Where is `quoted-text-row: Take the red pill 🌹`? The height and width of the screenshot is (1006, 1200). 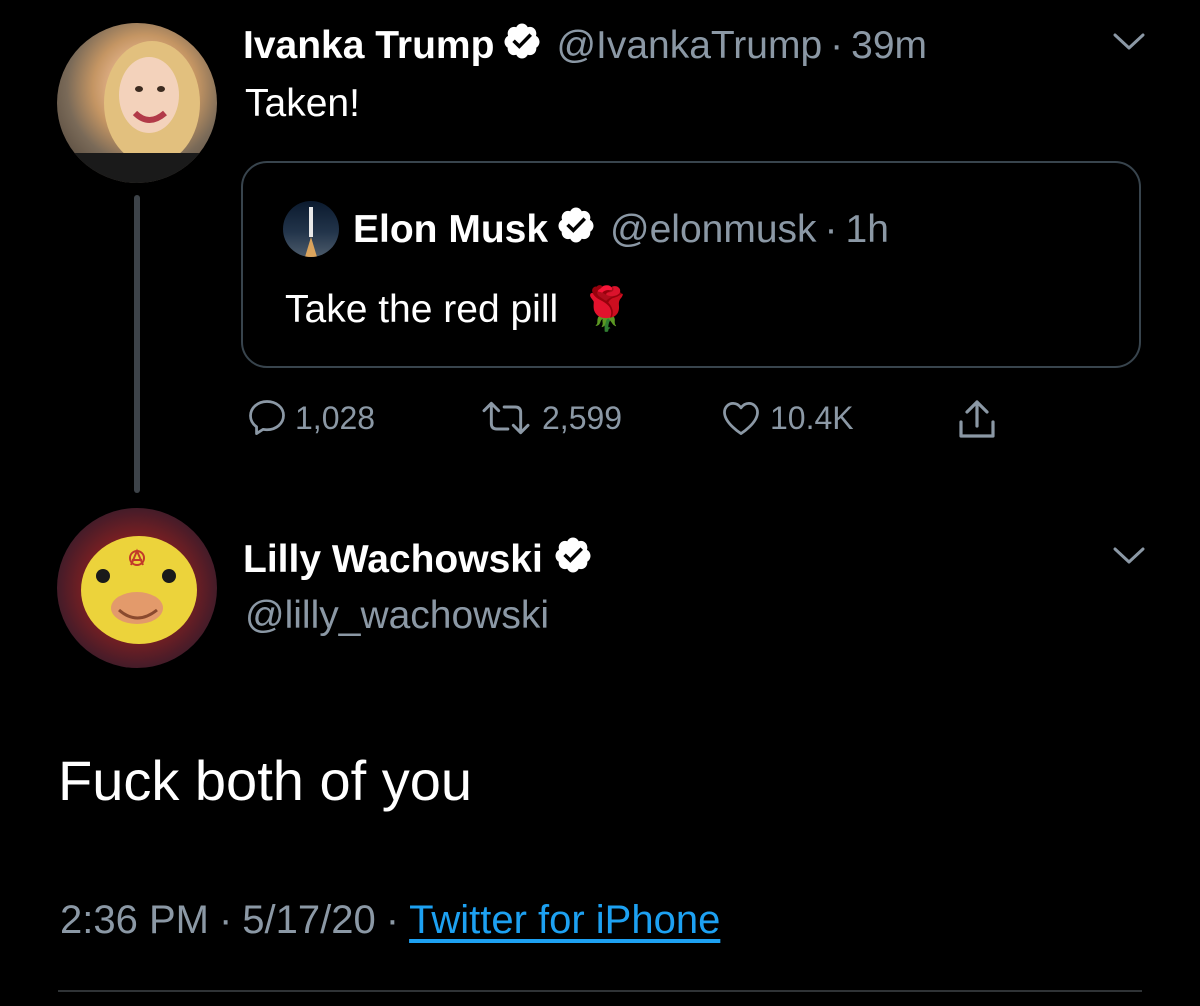
quoted-text-row: Take the red pill 🌹 is located at coordinates (458, 309).